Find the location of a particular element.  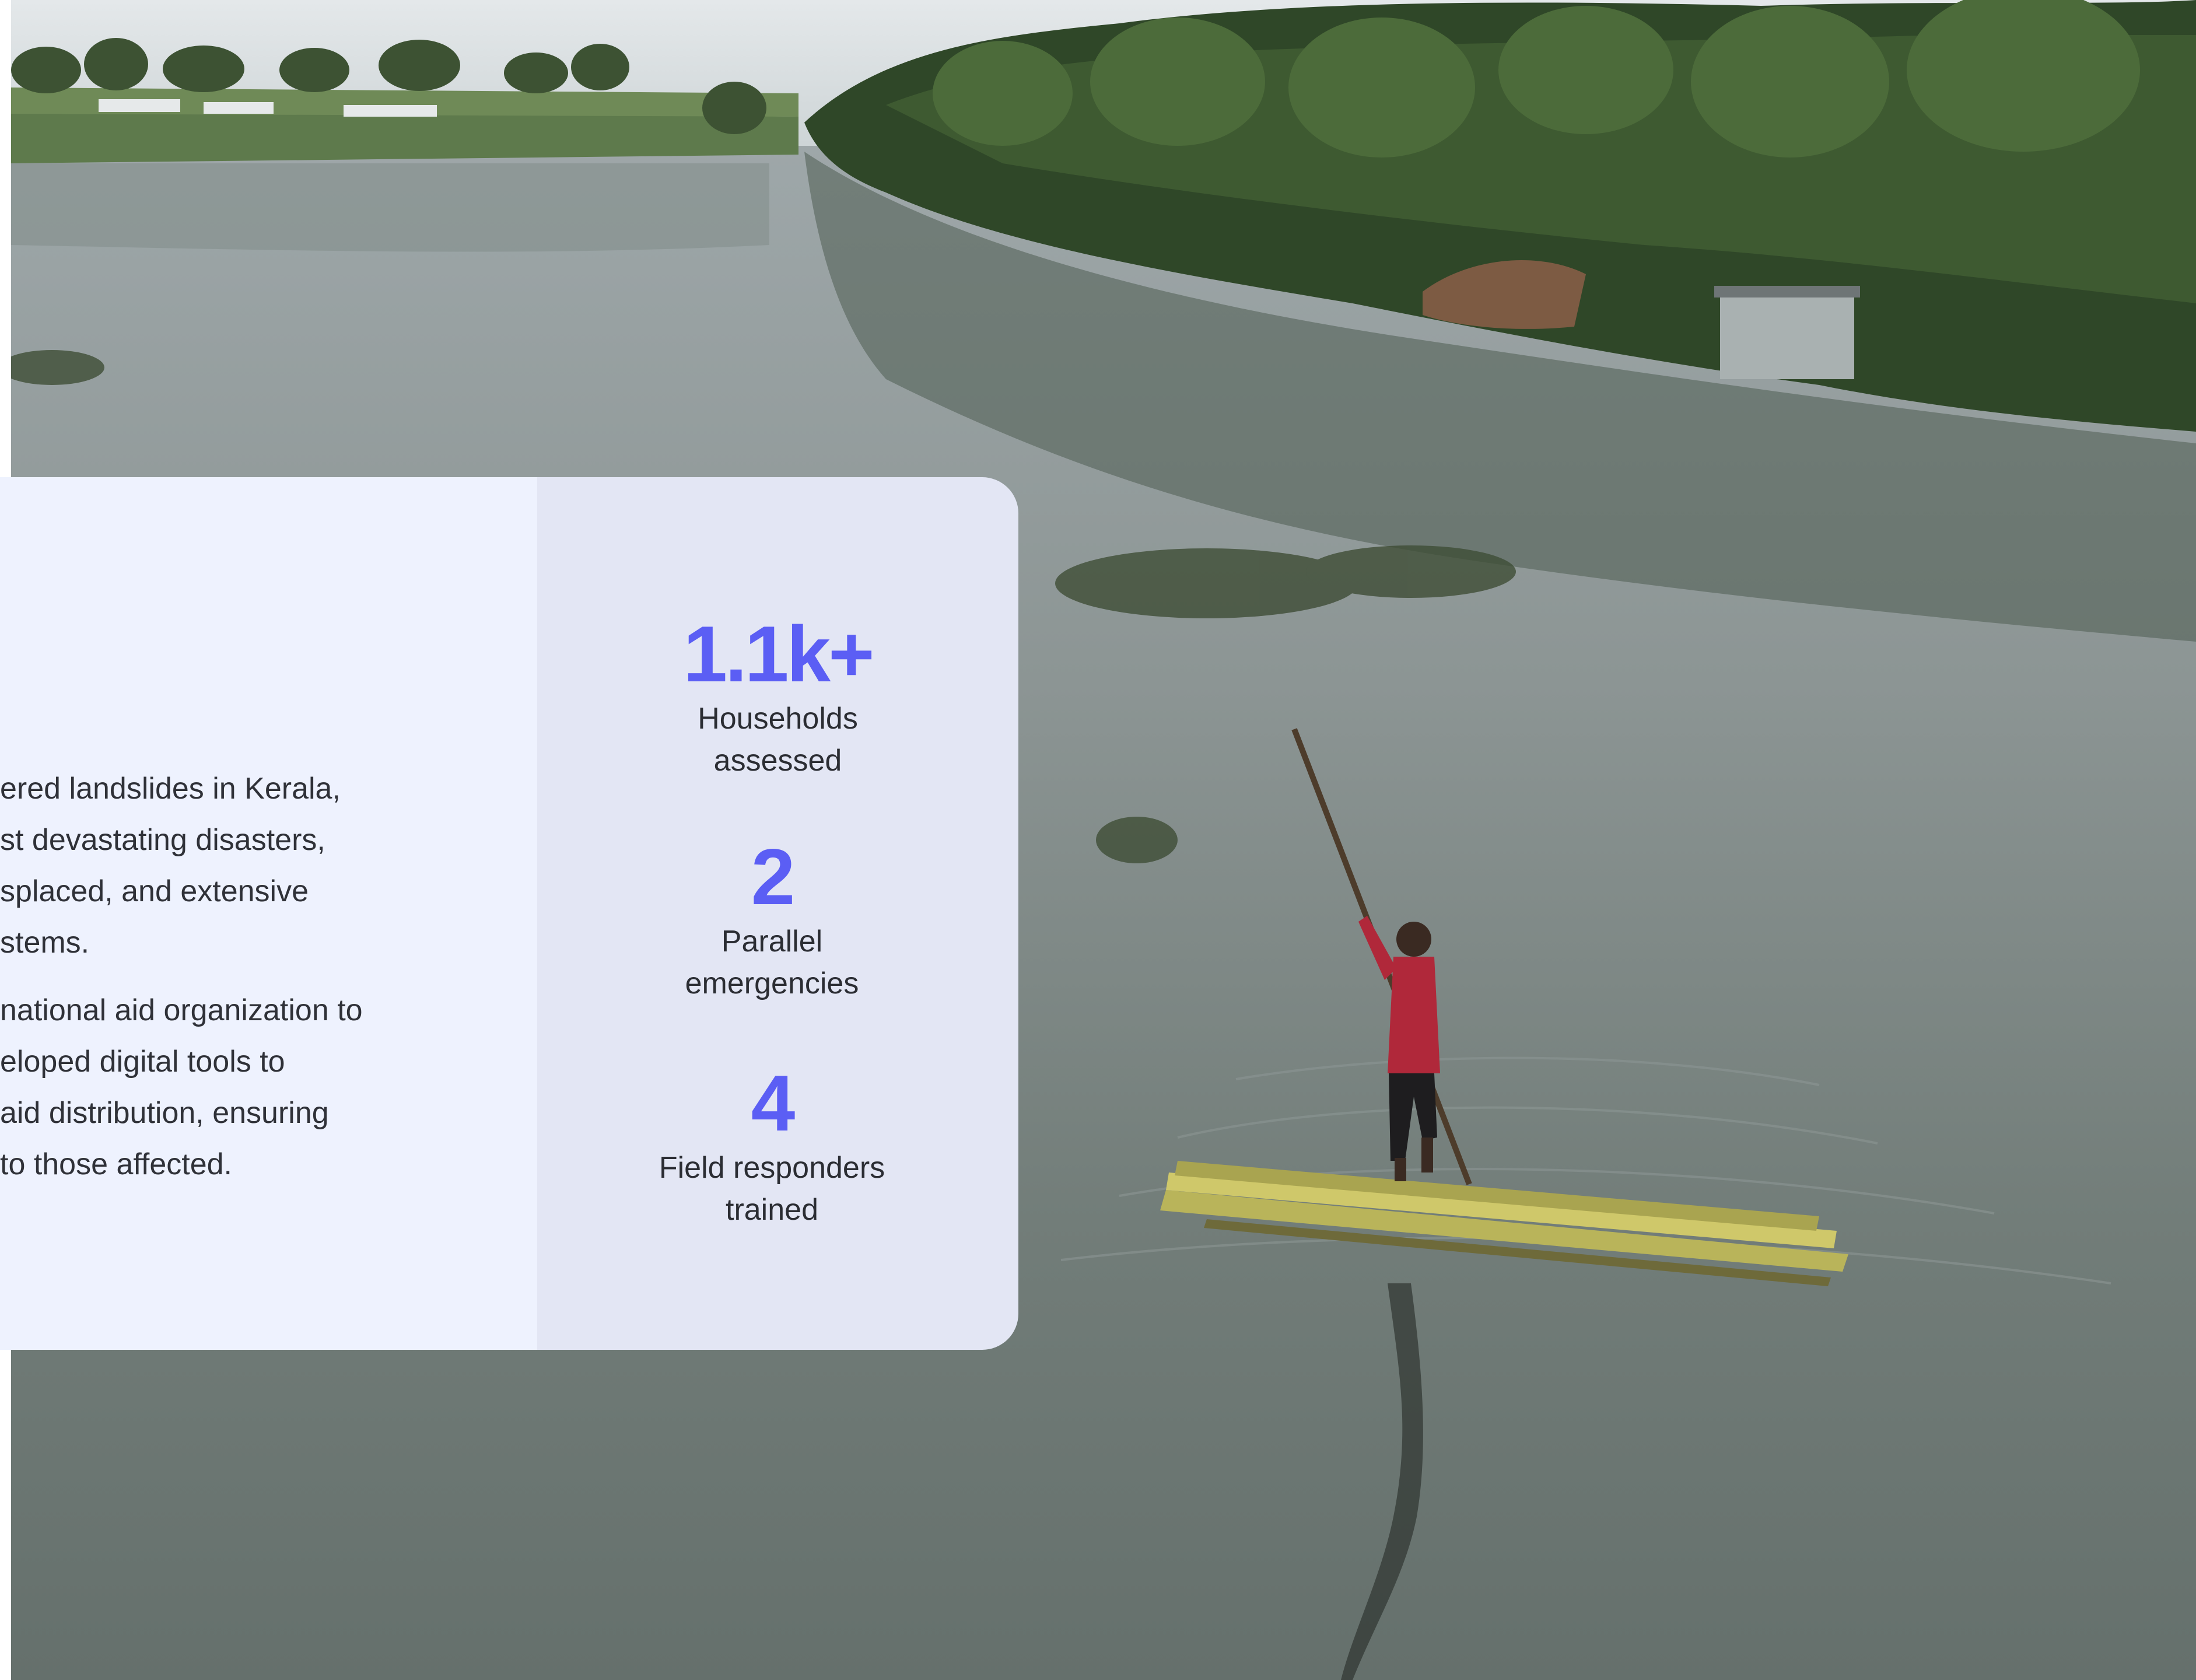

stat-field-responders-trained: 4 Field responders trained is located at coordinates (772, 1145).